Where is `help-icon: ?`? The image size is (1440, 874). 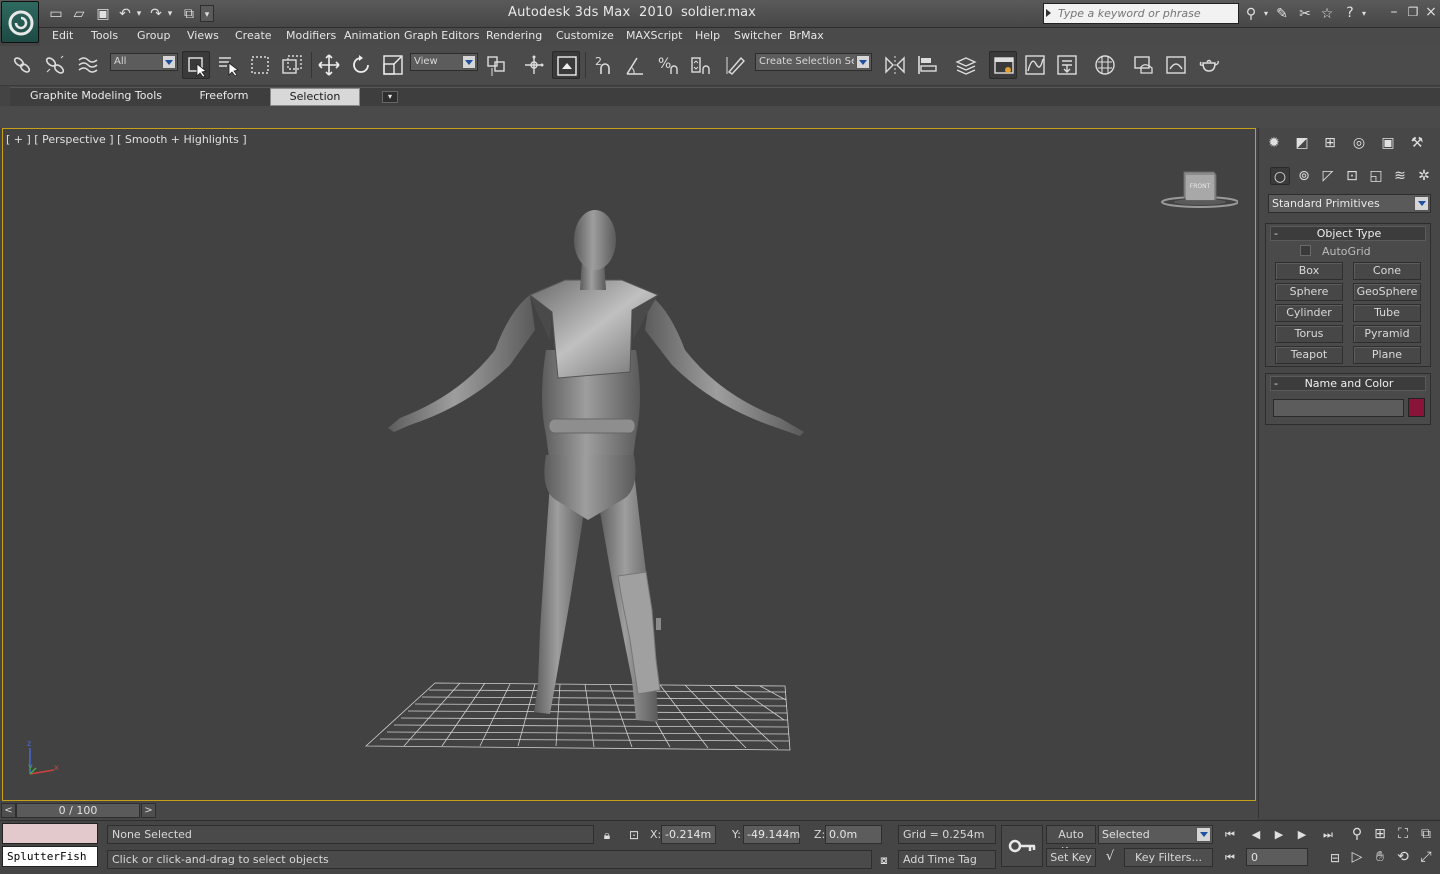
help-icon: ? is located at coordinates (1350, 13).